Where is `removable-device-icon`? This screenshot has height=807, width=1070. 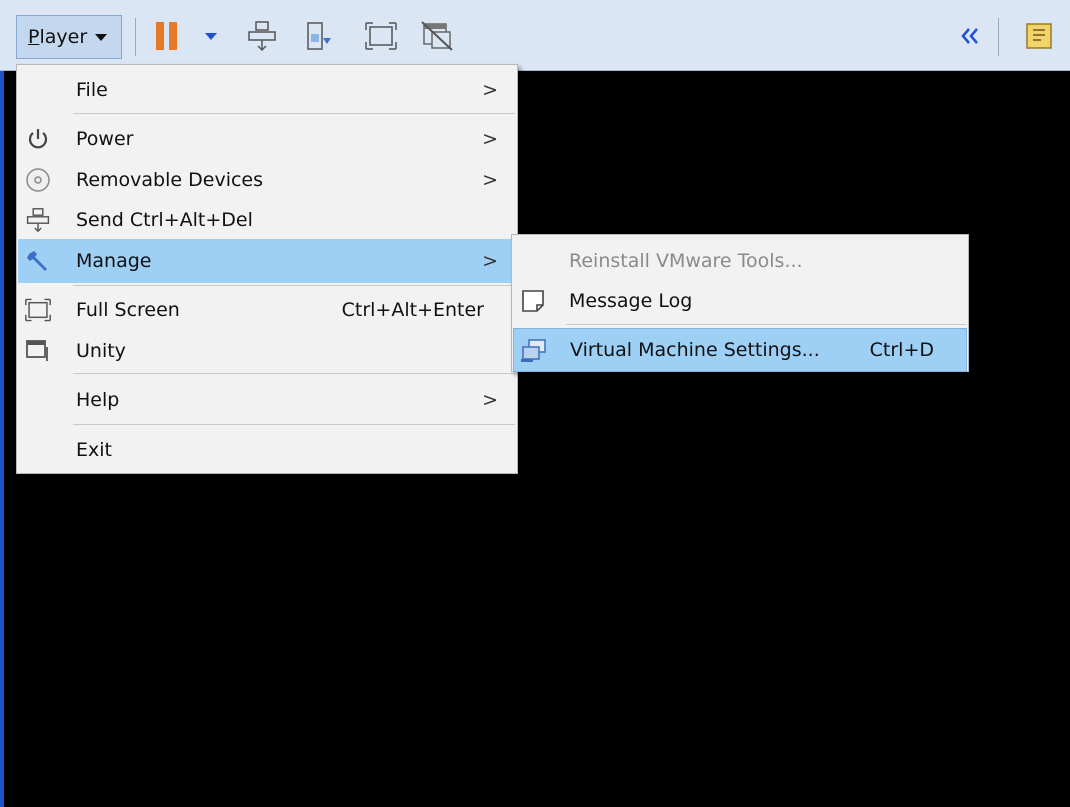 removable-device-icon is located at coordinates (319, 36).